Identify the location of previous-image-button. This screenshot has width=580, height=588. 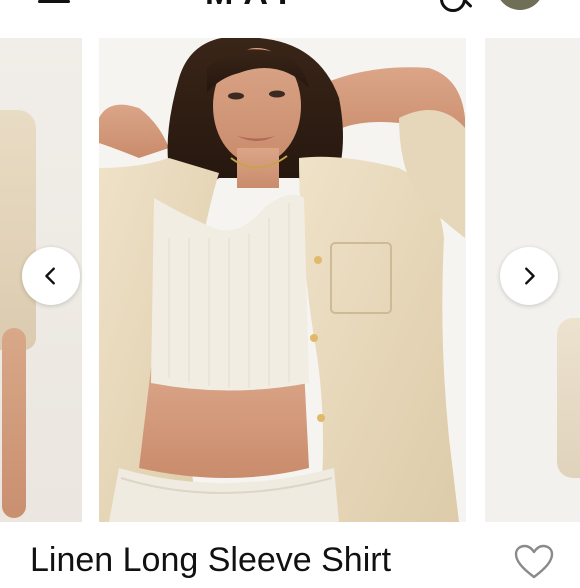
(51, 276).